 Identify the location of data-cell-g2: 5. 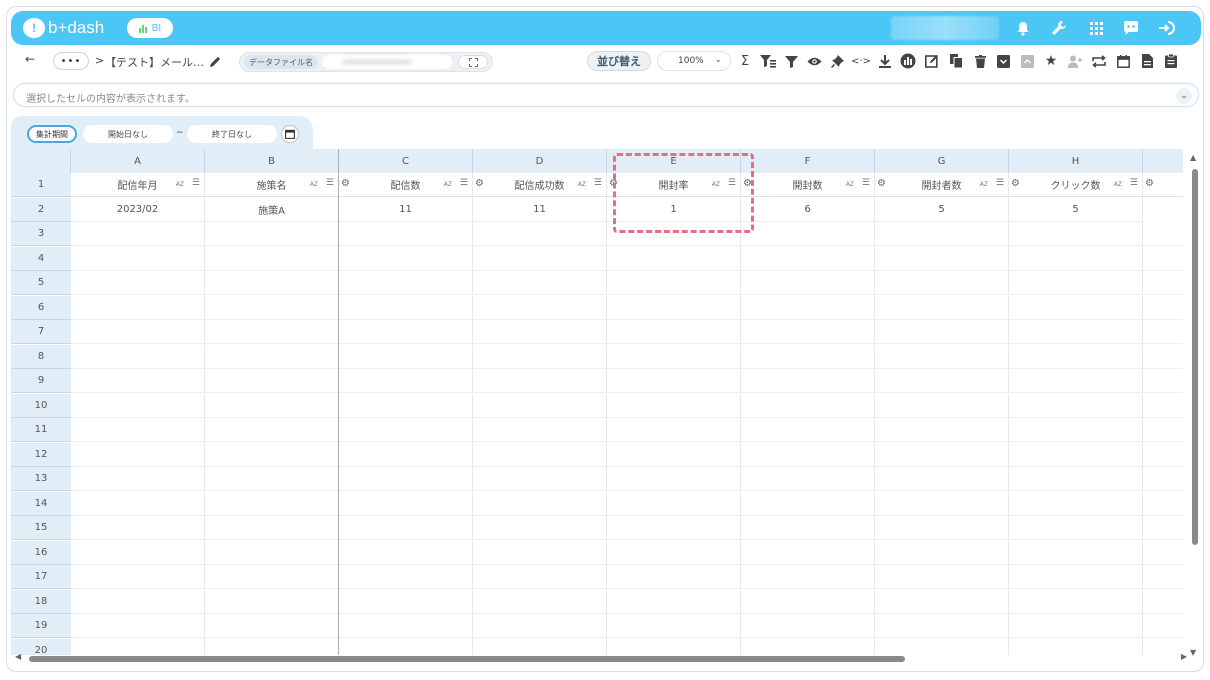
(942, 209).